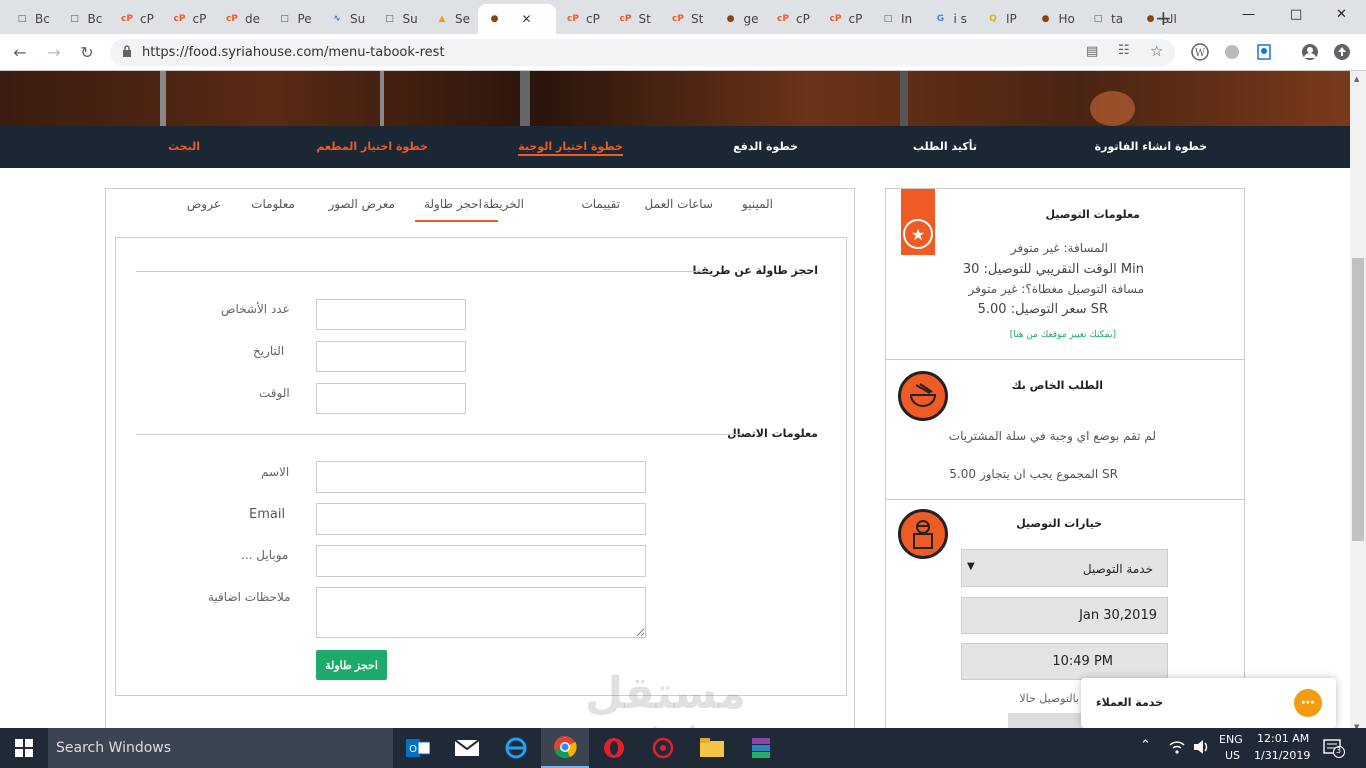  Describe the element at coordinates (897, 19) in the screenshot. I see `browser-tab: □ In` at that location.